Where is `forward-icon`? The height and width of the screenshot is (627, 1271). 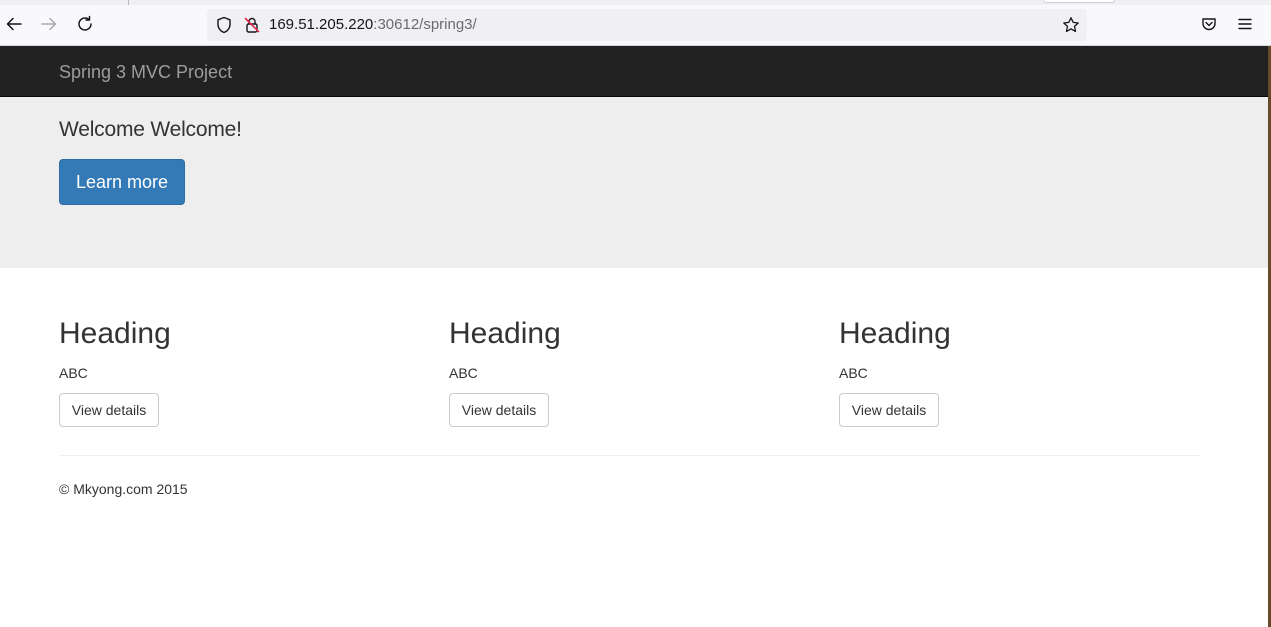 forward-icon is located at coordinates (49, 24).